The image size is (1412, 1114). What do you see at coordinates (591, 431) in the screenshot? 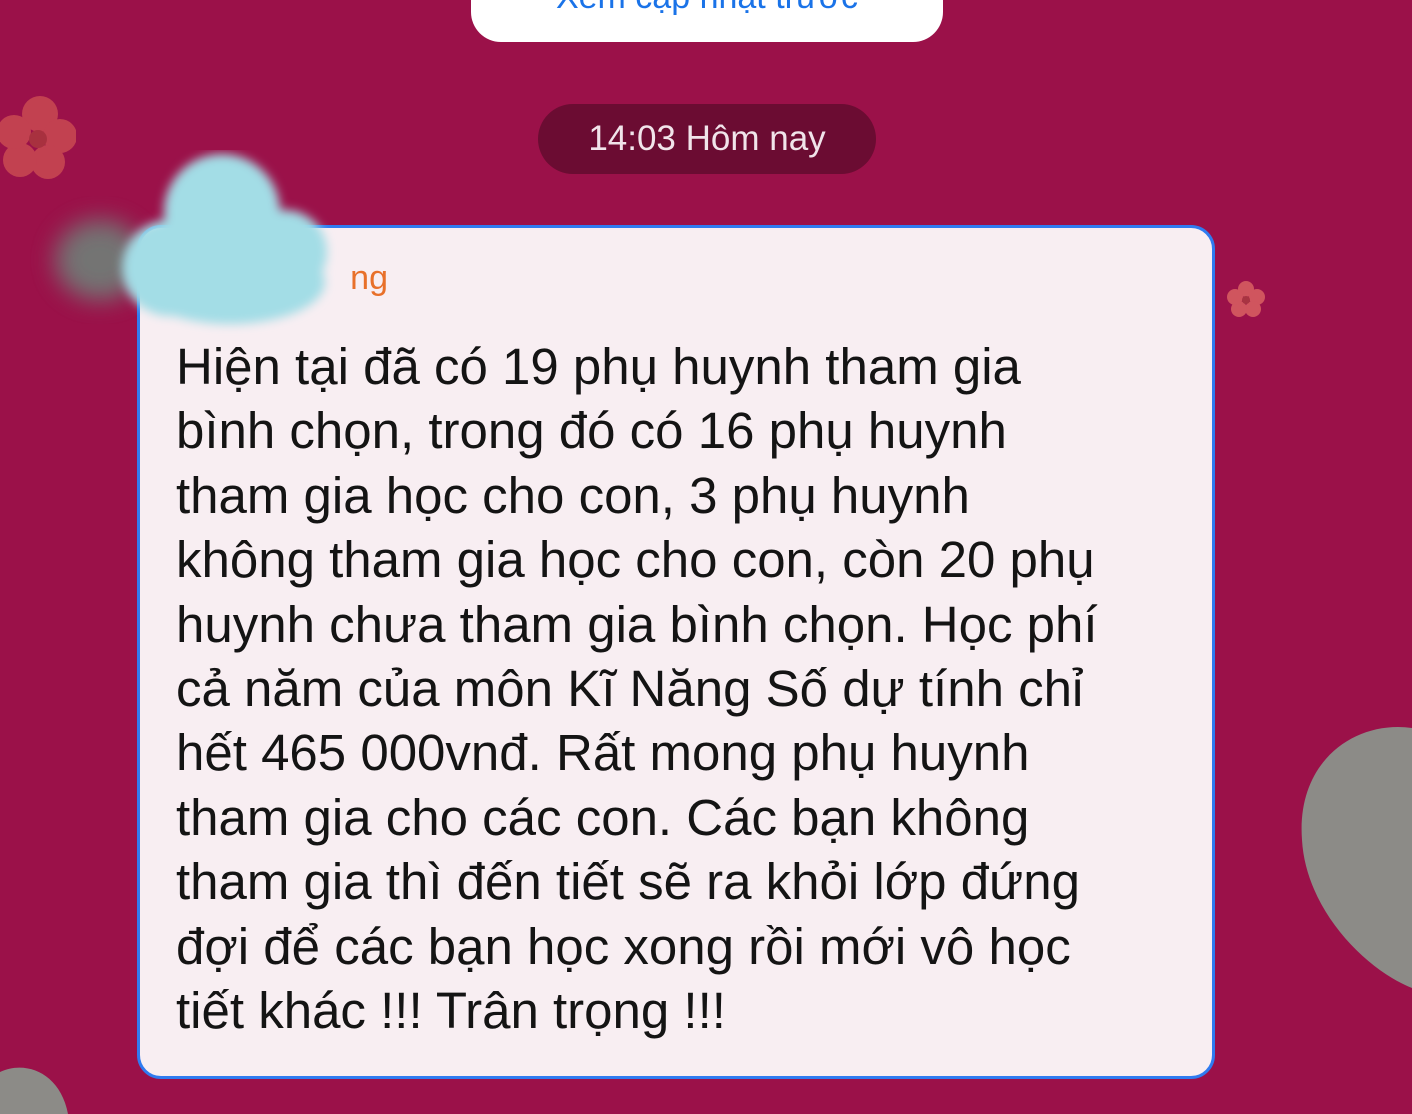
I see `message-line: bình chọn, trong đó có 16 phụ huynh` at bounding box center [591, 431].